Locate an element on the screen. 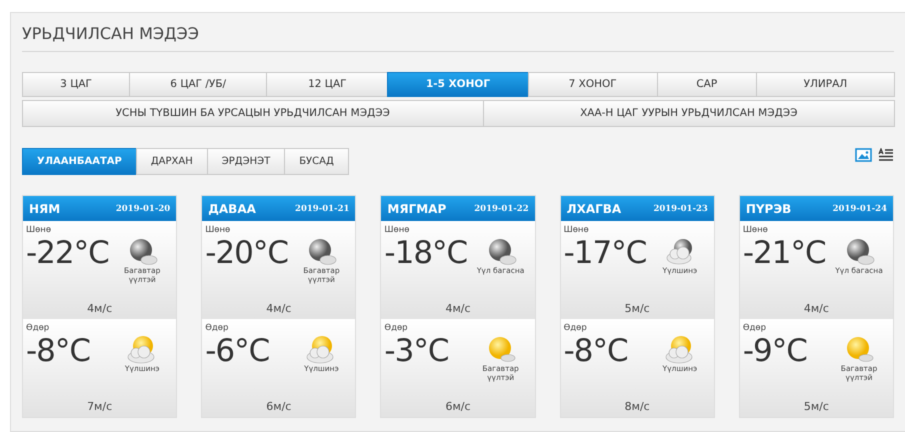  period-tab: 12 ЦАГ is located at coordinates (327, 84).